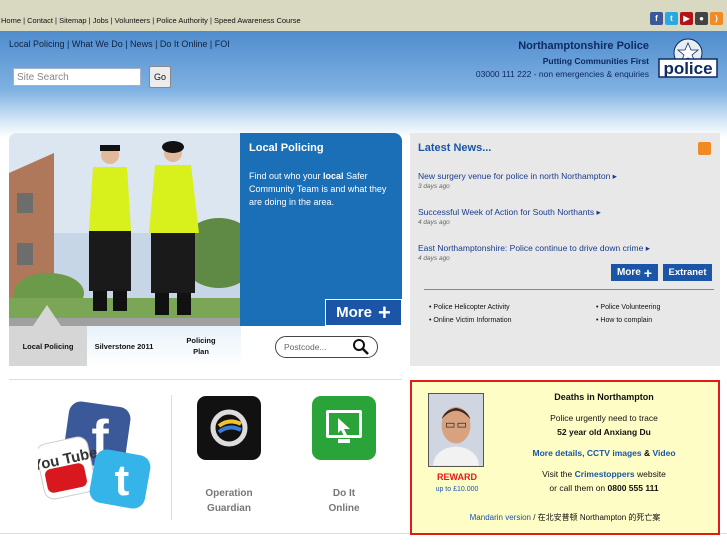 The width and height of the screenshot is (727, 545). I want to click on search-input: Site Search, so click(77, 77).